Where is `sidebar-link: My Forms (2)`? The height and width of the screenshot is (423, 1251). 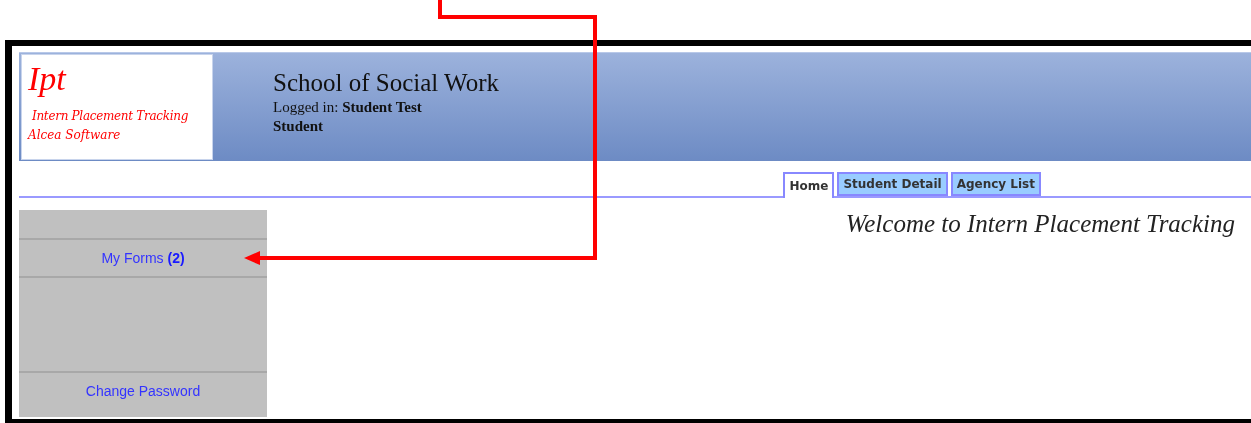 sidebar-link: My Forms (2) is located at coordinates (143, 258).